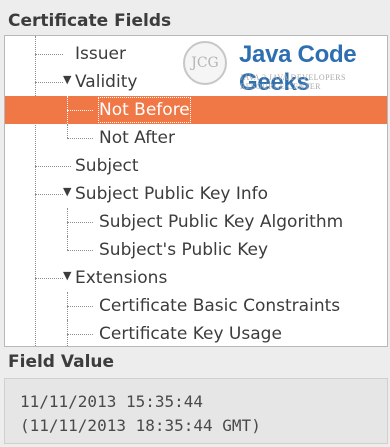 The height and width of the screenshot is (447, 390). What do you see at coordinates (196, 166) in the screenshot?
I see `tree-item-subject: Subject` at bounding box center [196, 166].